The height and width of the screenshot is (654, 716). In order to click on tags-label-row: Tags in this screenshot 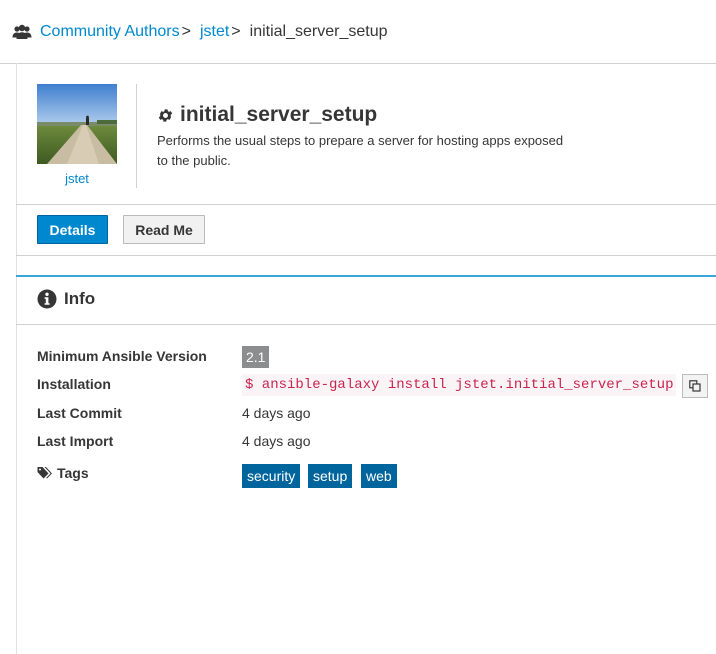, I will do `click(63, 473)`.